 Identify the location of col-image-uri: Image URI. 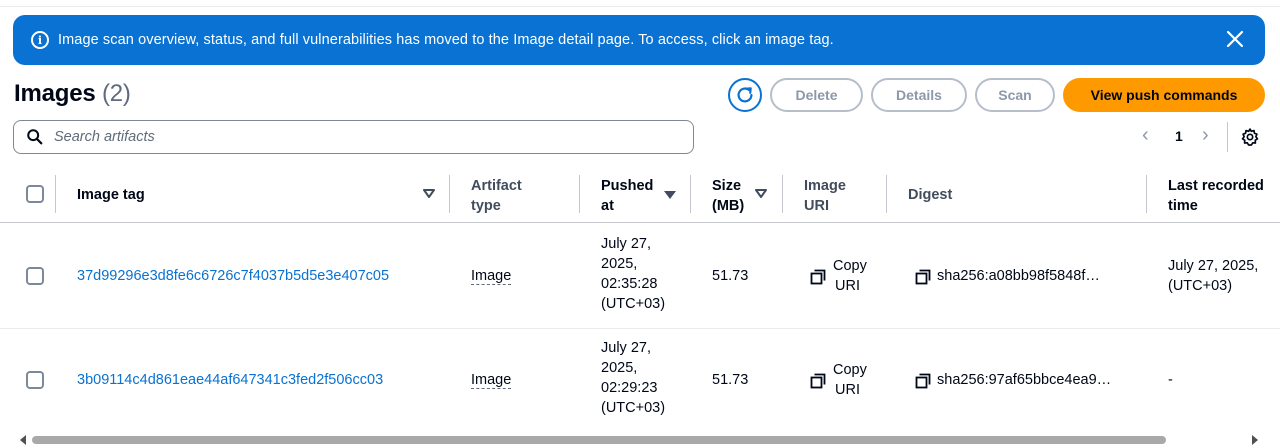
(825, 196).